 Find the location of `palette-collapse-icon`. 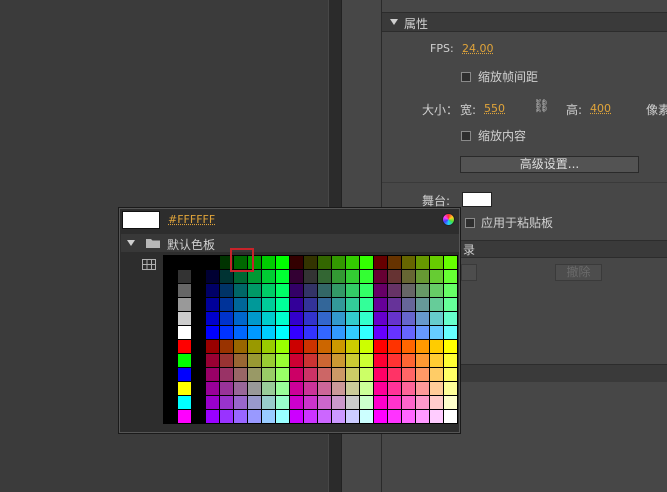

palette-collapse-icon is located at coordinates (131, 243).